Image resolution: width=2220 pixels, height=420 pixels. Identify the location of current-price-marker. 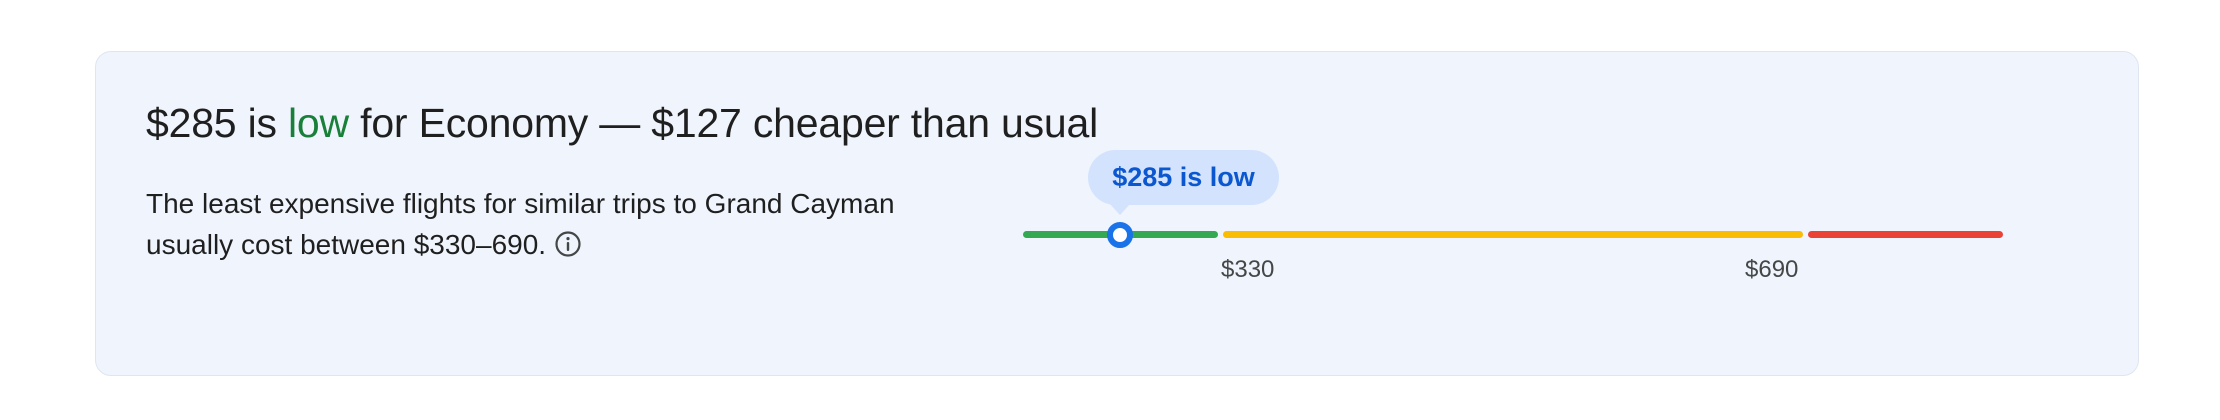
(1120, 235).